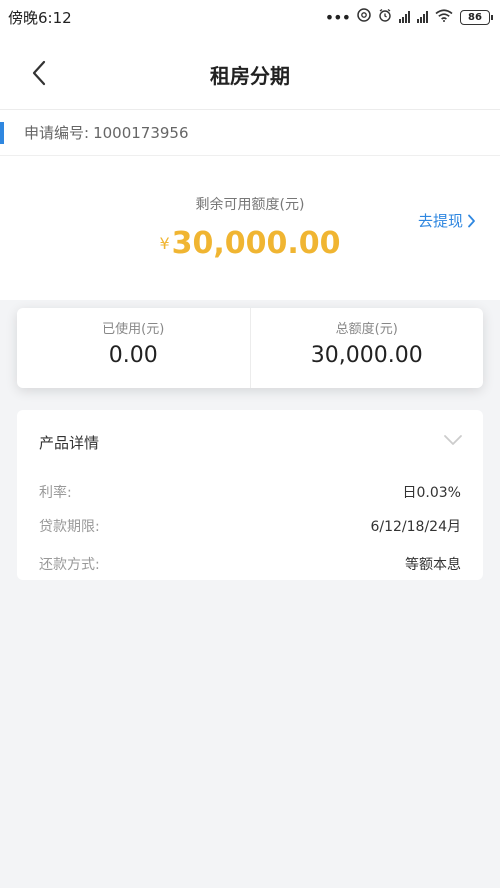 The image size is (500, 888). I want to click on nfc-icon, so click(364, 17).